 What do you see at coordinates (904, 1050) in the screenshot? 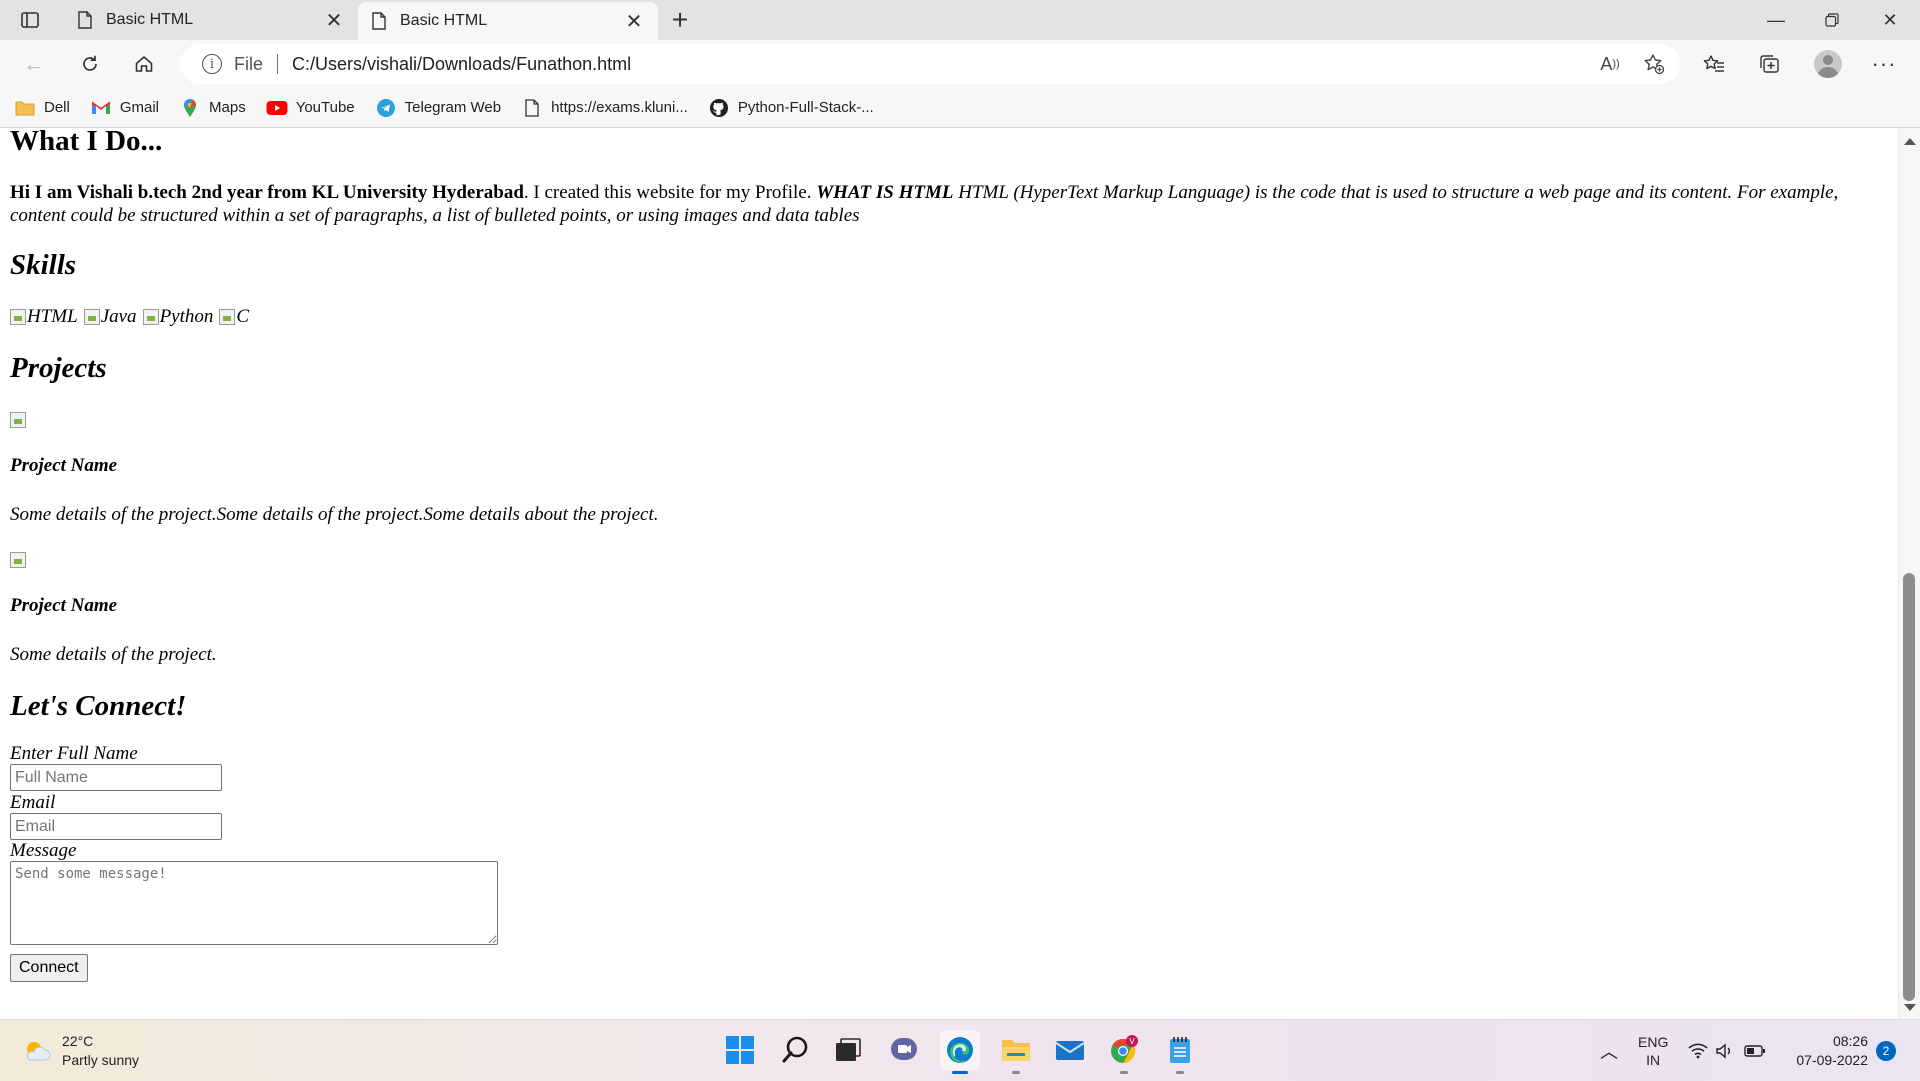
I see `teams-chat-button` at bounding box center [904, 1050].